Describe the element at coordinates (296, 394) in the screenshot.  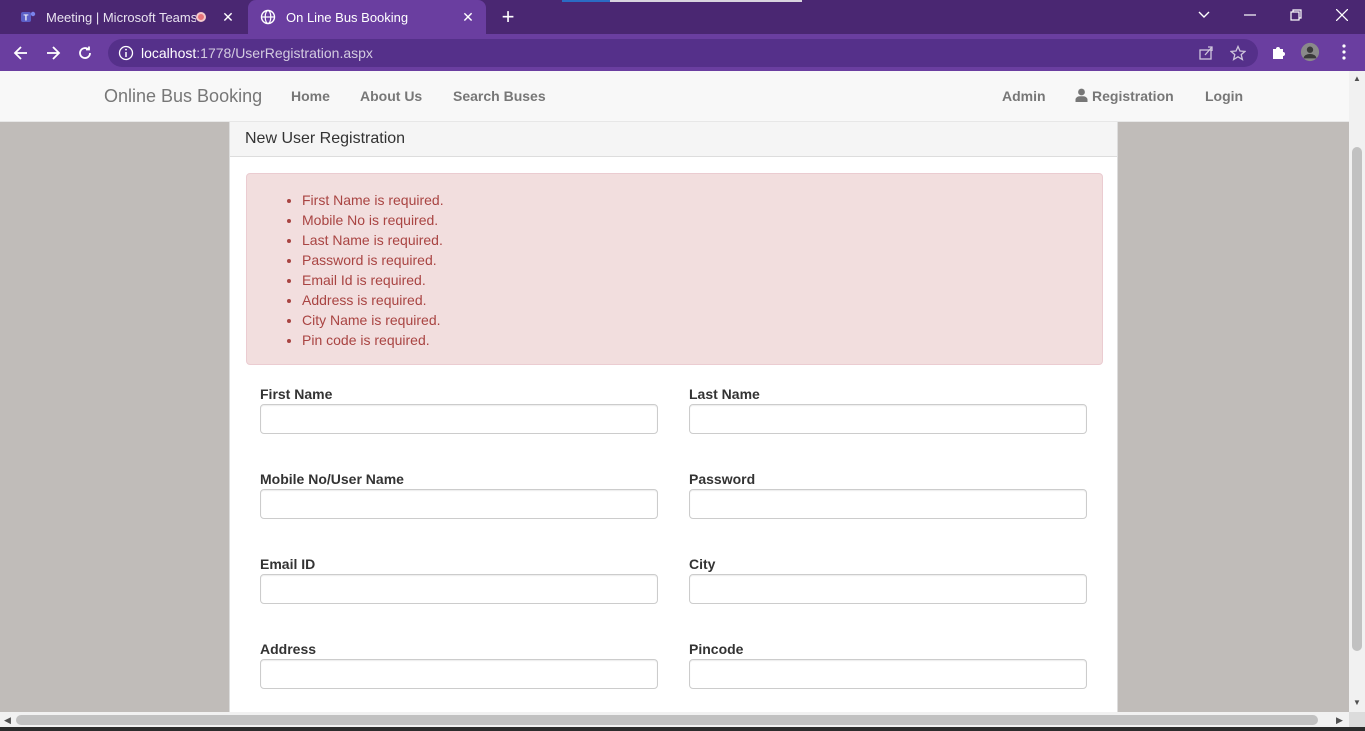
I see `first-name-label: First Name` at that location.